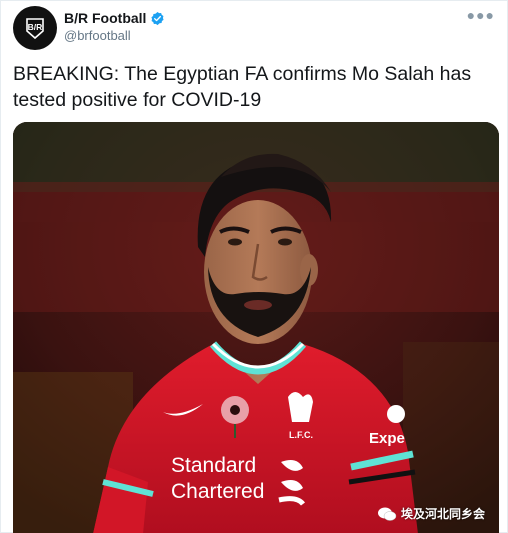 The height and width of the screenshot is (533, 508). What do you see at coordinates (396, 414) in the screenshot?
I see `expedia-logo-icon` at bounding box center [396, 414].